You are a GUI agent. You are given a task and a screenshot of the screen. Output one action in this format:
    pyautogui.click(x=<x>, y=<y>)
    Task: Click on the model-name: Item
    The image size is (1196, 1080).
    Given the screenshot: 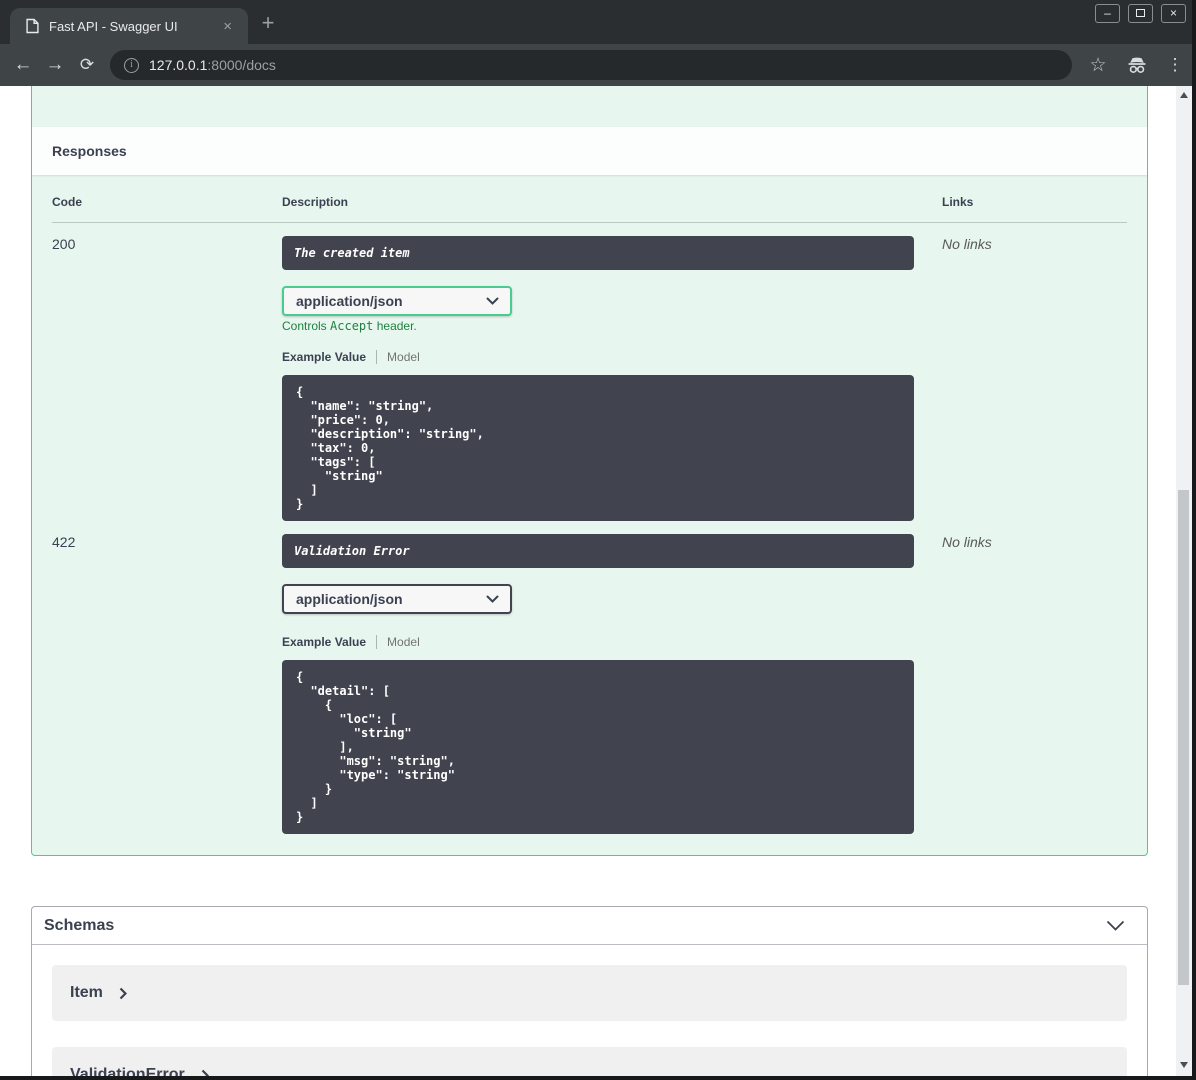 What is the action you would take?
    pyautogui.click(x=86, y=992)
    